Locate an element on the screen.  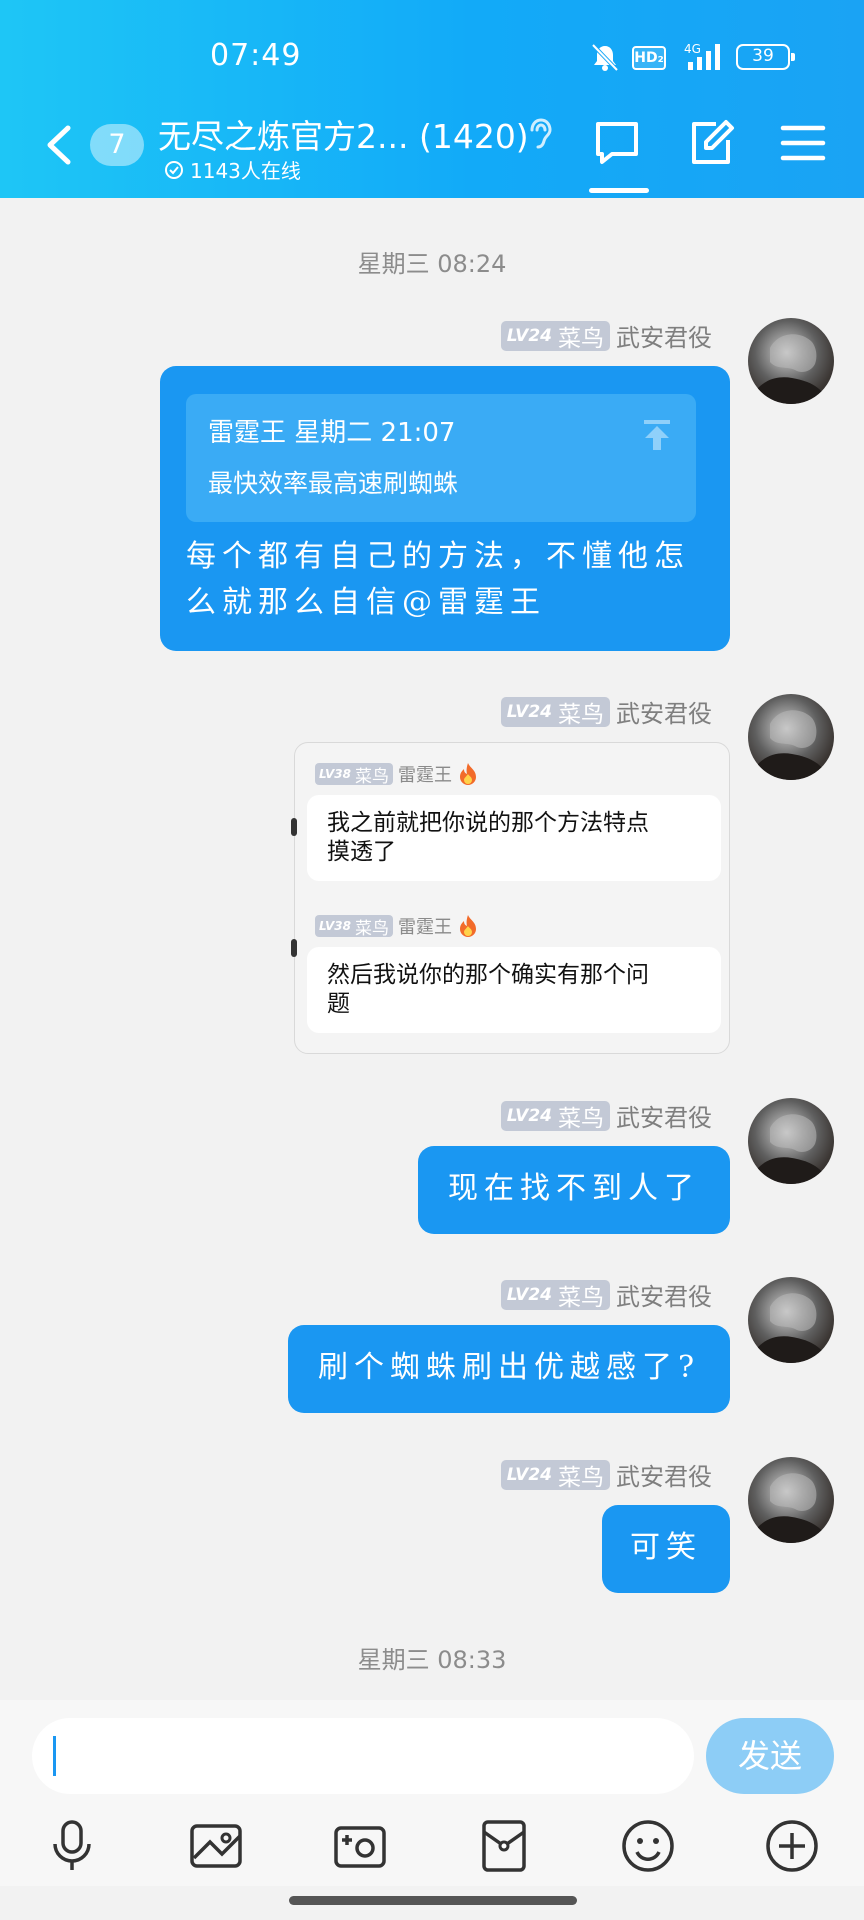
home-indicator is located at coordinates (433, 1900).